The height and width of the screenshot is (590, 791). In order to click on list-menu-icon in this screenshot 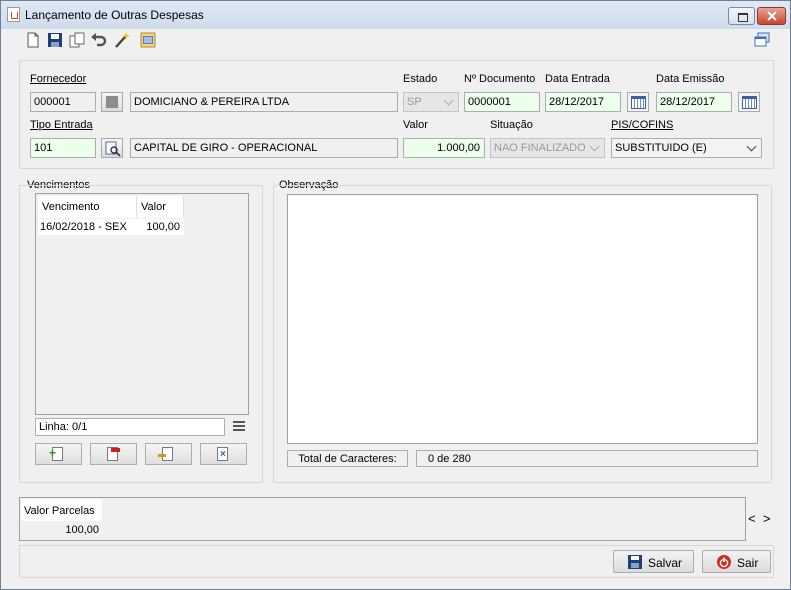, I will do `click(239, 427)`.